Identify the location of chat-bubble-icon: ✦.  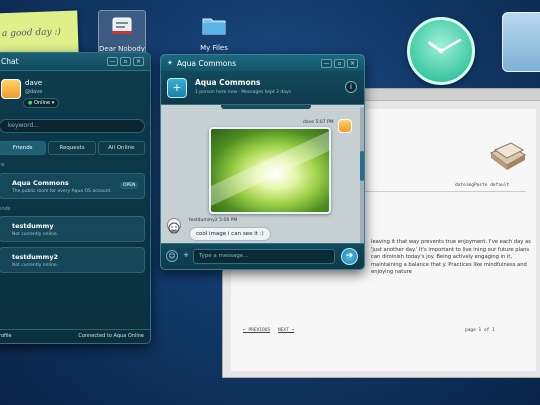
(170, 63).